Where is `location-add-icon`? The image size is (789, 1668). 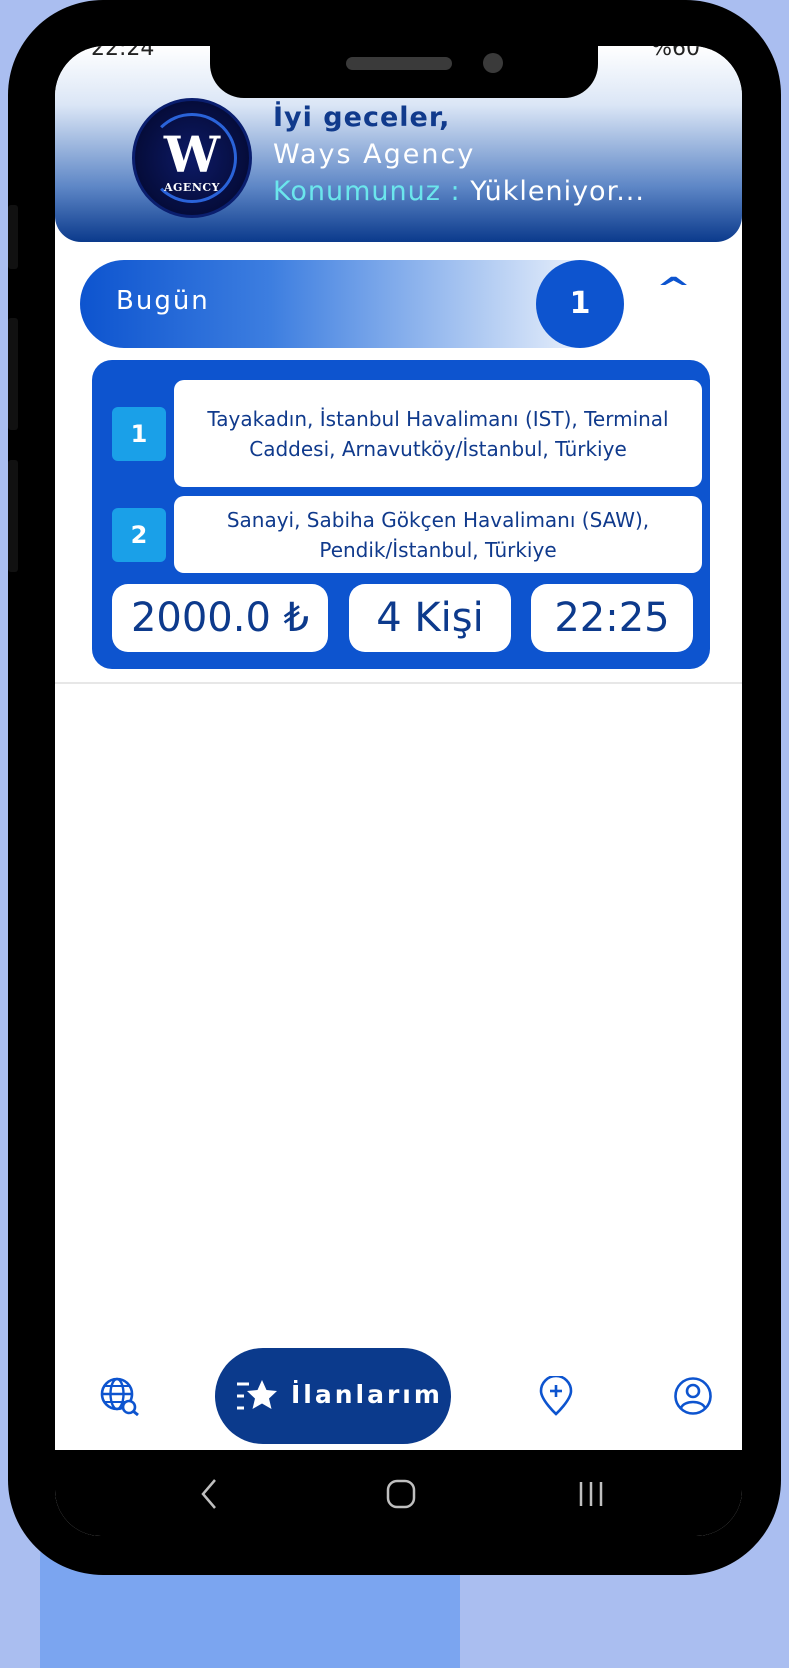
location-add-icon is located at coordinates (556, 1396).